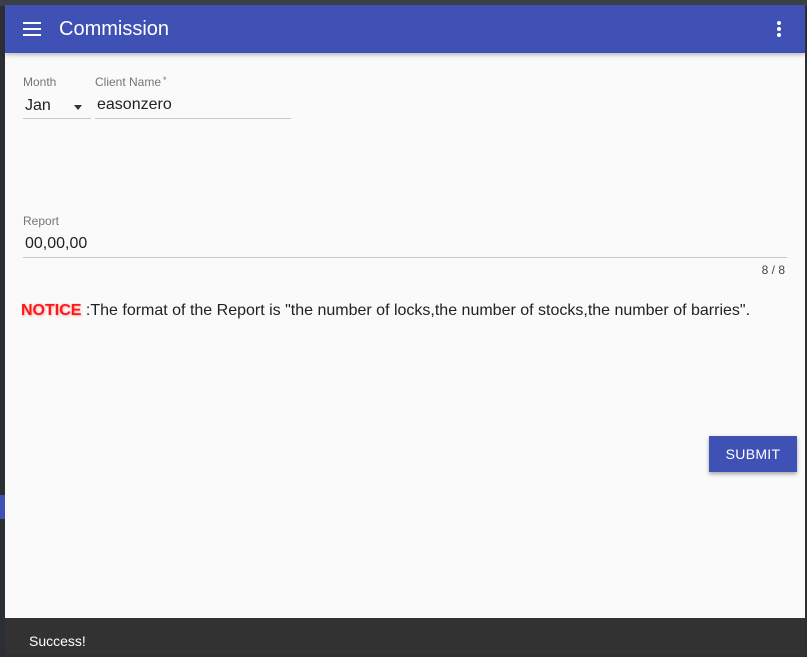 The width and height of the screenshot is (807, 657). I want to click on client-name-underline, so click(193, 118).